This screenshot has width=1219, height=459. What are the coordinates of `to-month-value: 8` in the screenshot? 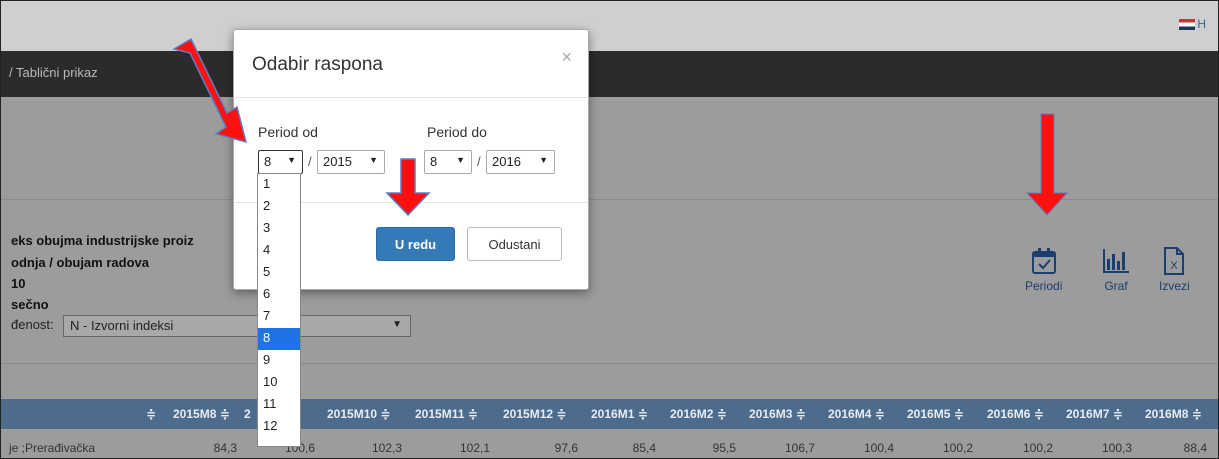 It's located at (434, 161).